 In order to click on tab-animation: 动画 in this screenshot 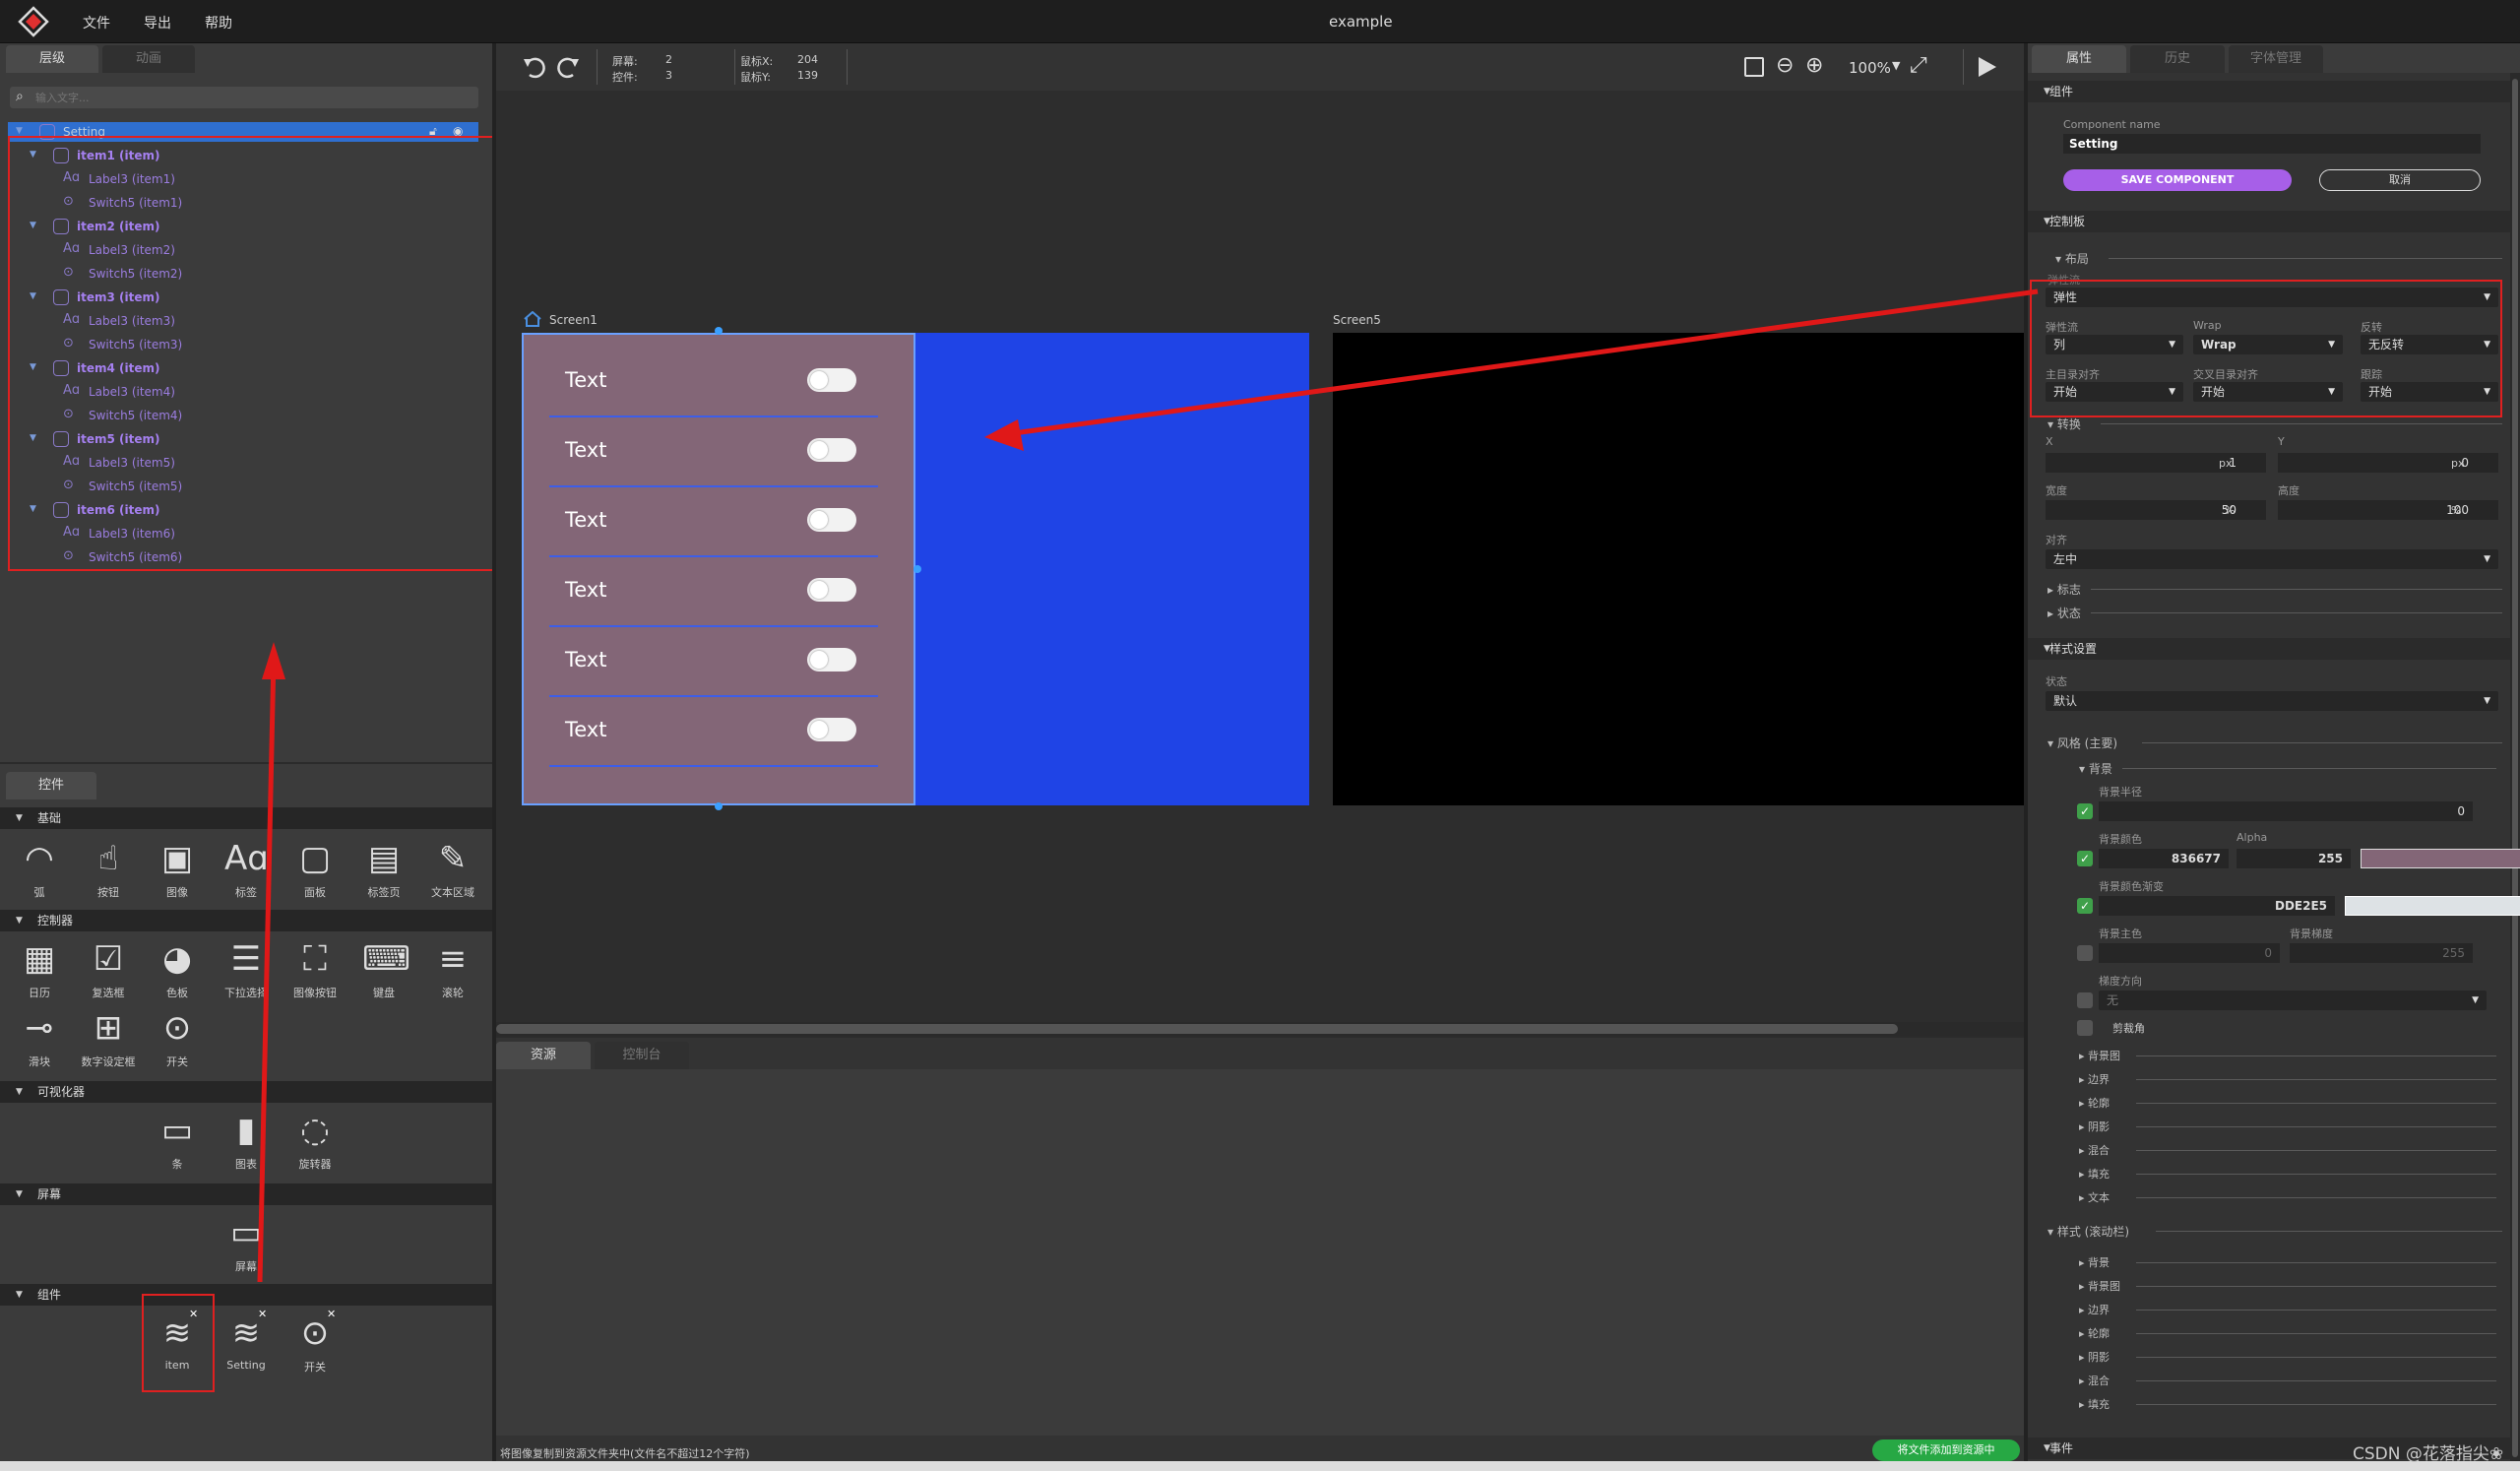, I will do `click(148, 59)`.